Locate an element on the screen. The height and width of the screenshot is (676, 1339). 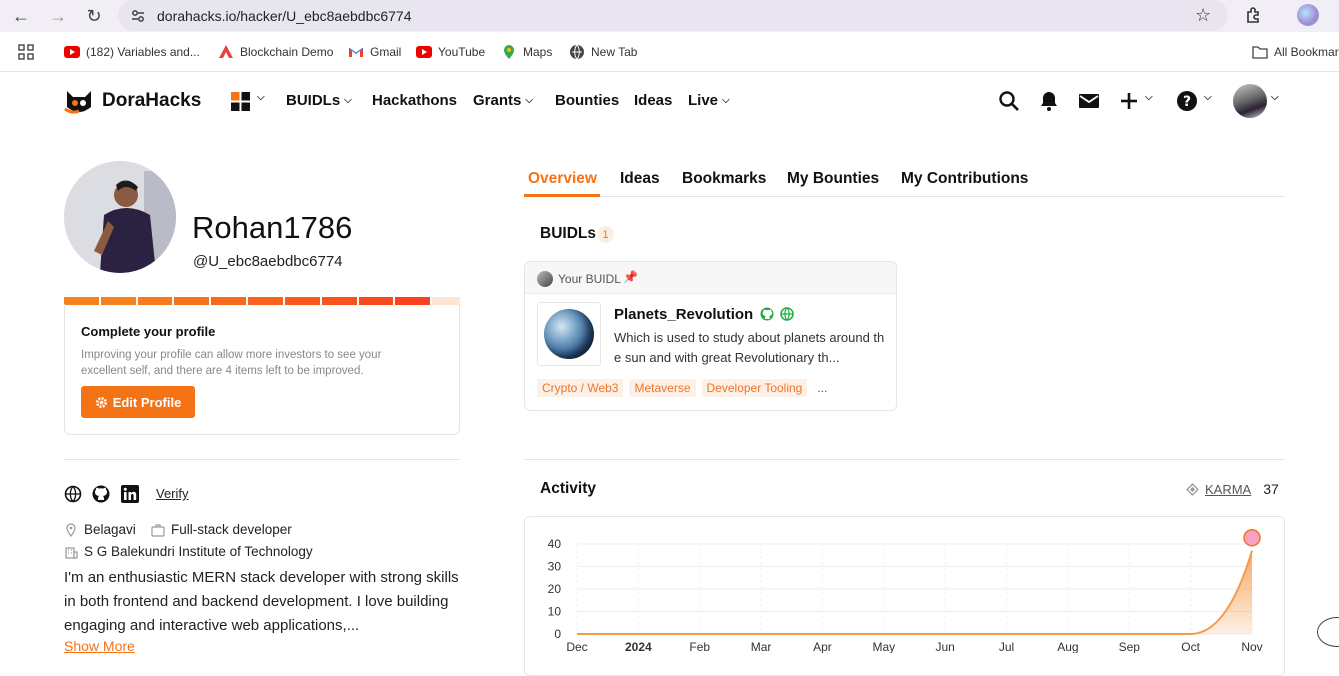
nav-hackathons: Hackathons is located at coordinates (414, 100).